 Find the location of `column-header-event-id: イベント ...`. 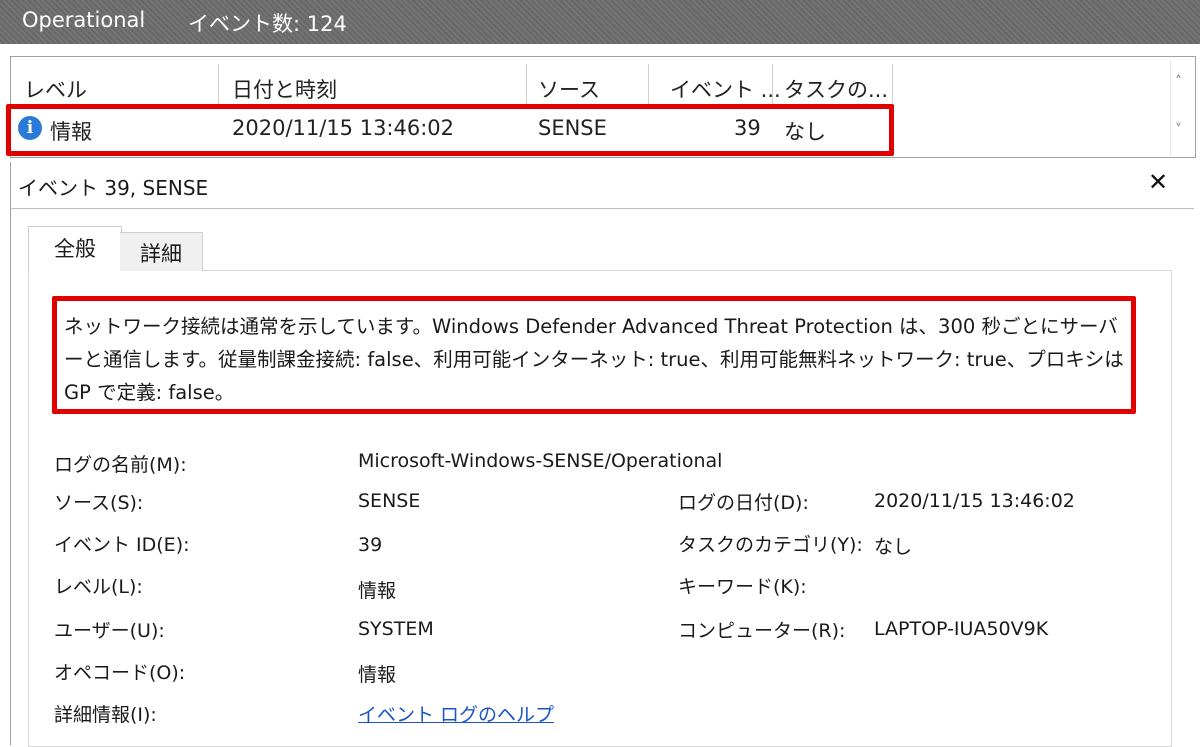

column-header-event-id: イベント ... is located at coordinates (725, 90).